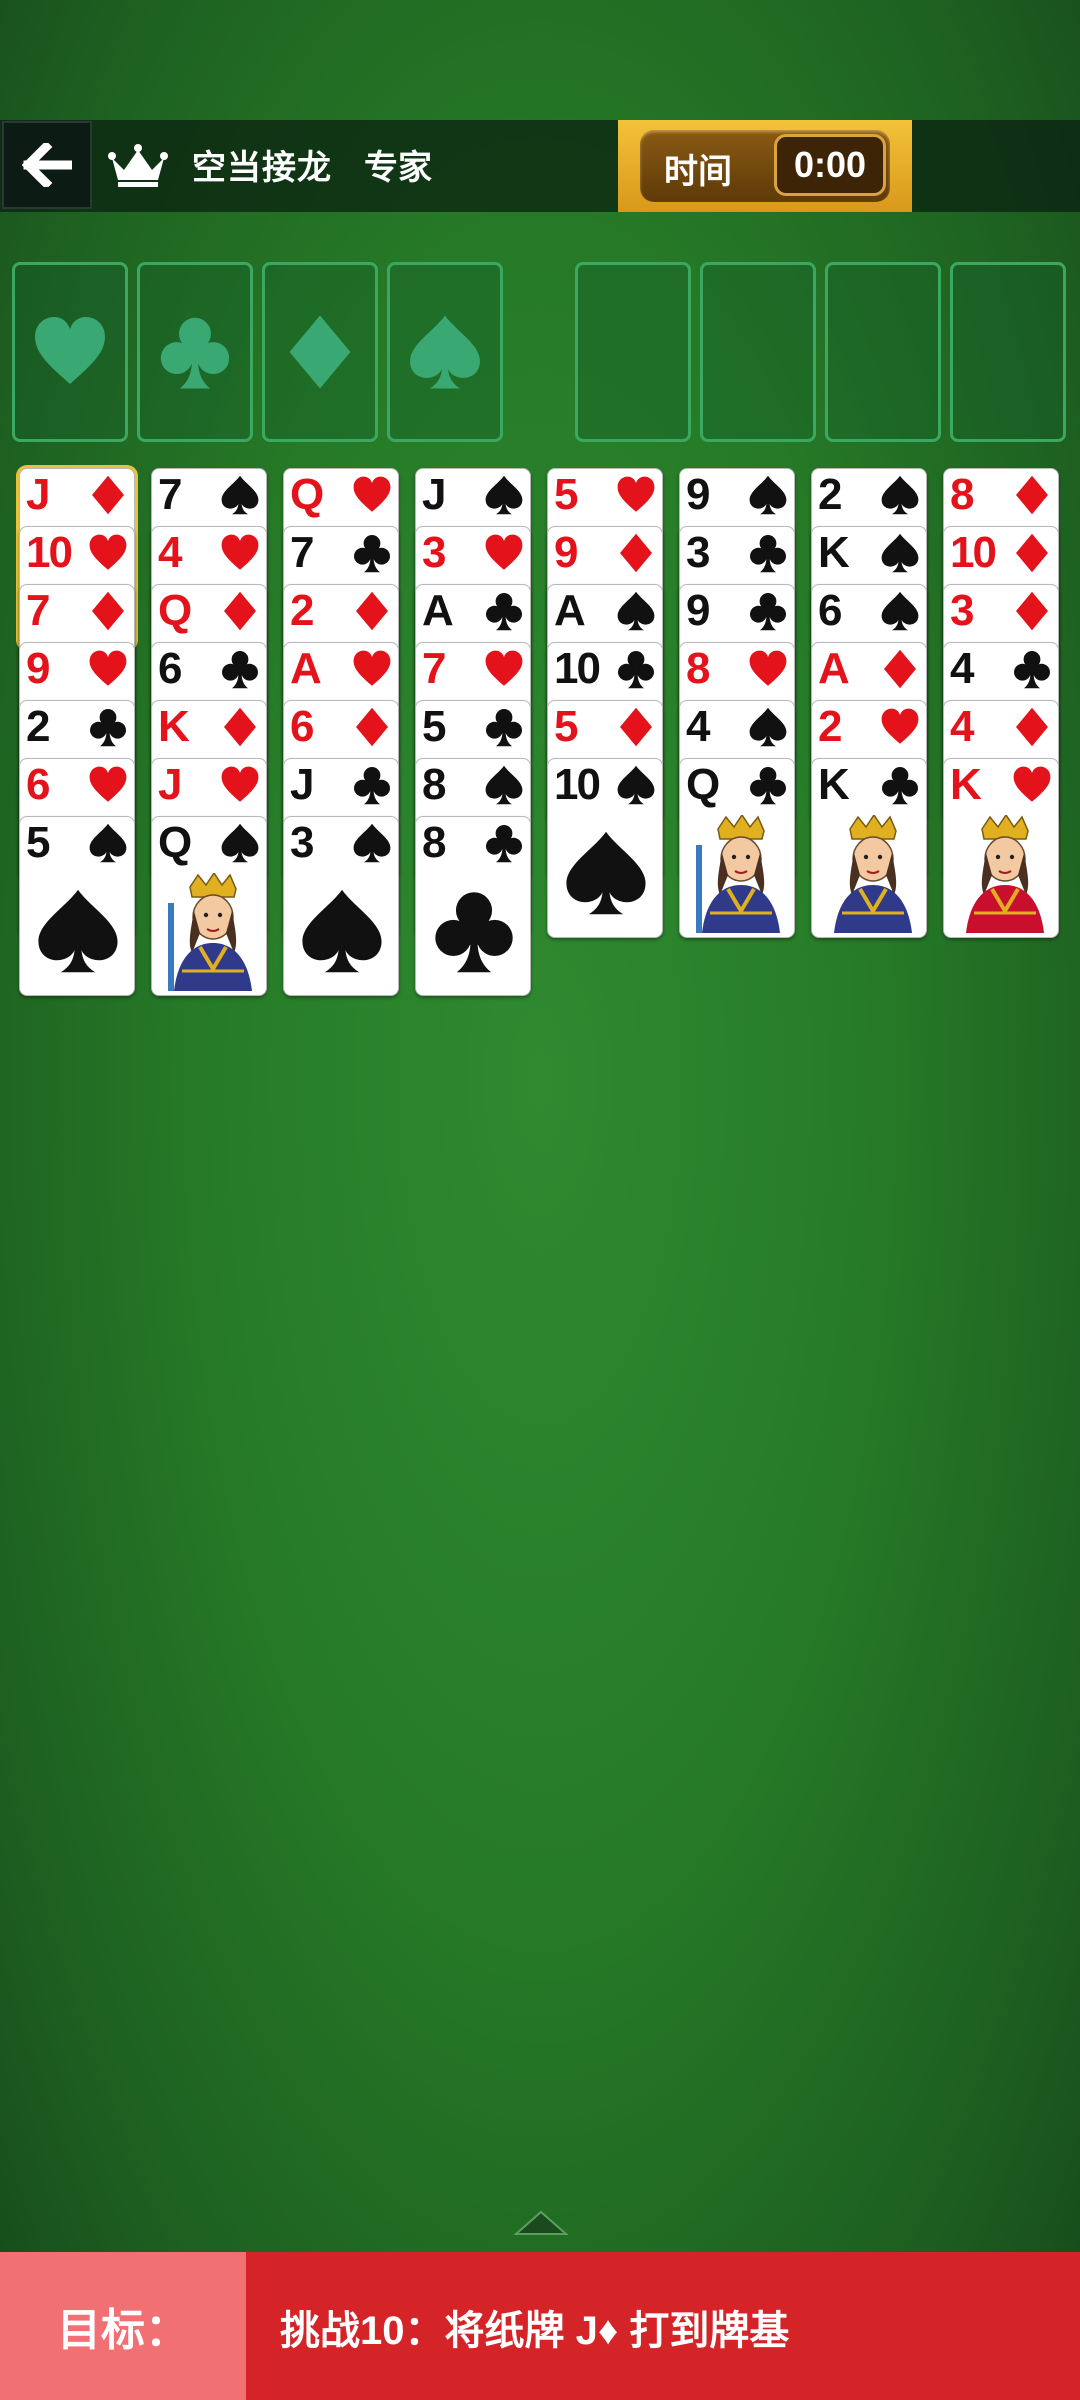 This screenshot has height=2400, width=1080. Describe the element at coordinates (195, 352) in the screenshot. I see `foundation-club` at that location.